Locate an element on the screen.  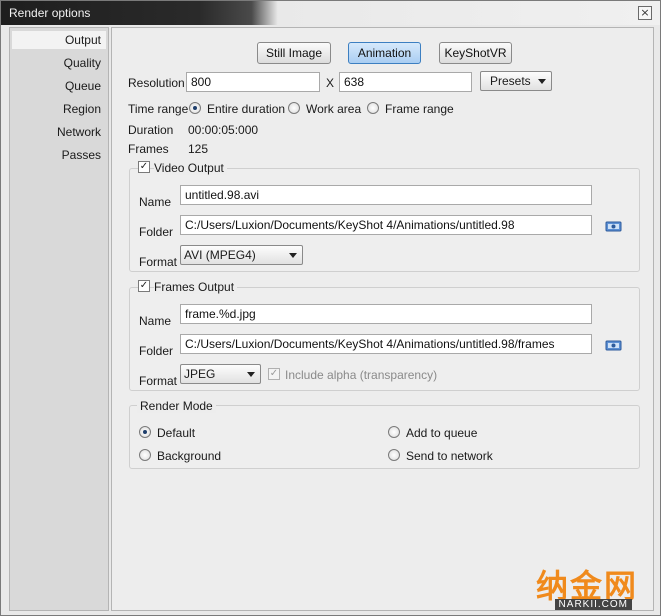
work-area-label: Work area is located at coordinates (333, 109).